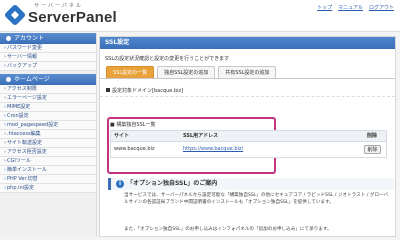 This screenshot has height=240, width=400. Describe the element at coordinates (251, 184) in the screenshot. I see `info-title-bar: i 「オプション独自SSL」のご案内` at that location.